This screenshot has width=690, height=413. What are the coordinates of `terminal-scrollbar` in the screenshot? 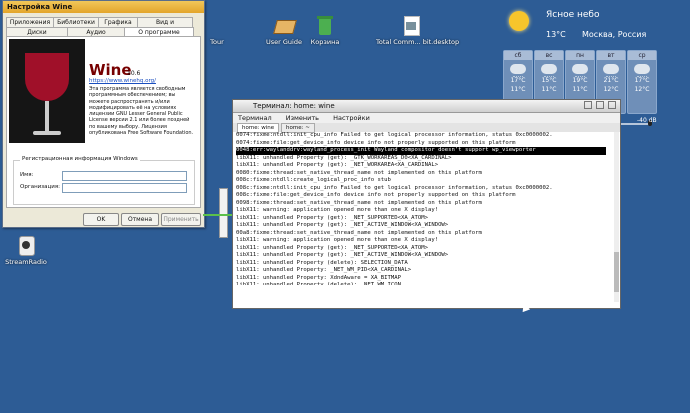 It's located at (616, 217).